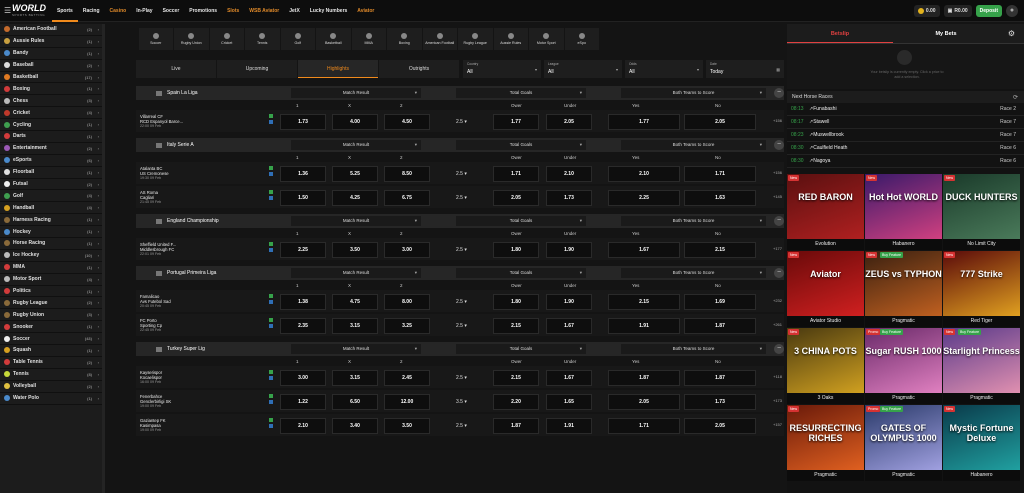 The image size is (1024, 493). What do you see at coordinates (903, 212) in the screenshot?
I see `game-tile: Hot Hot WORLD Habanero New` at bounding box center [903, 212].